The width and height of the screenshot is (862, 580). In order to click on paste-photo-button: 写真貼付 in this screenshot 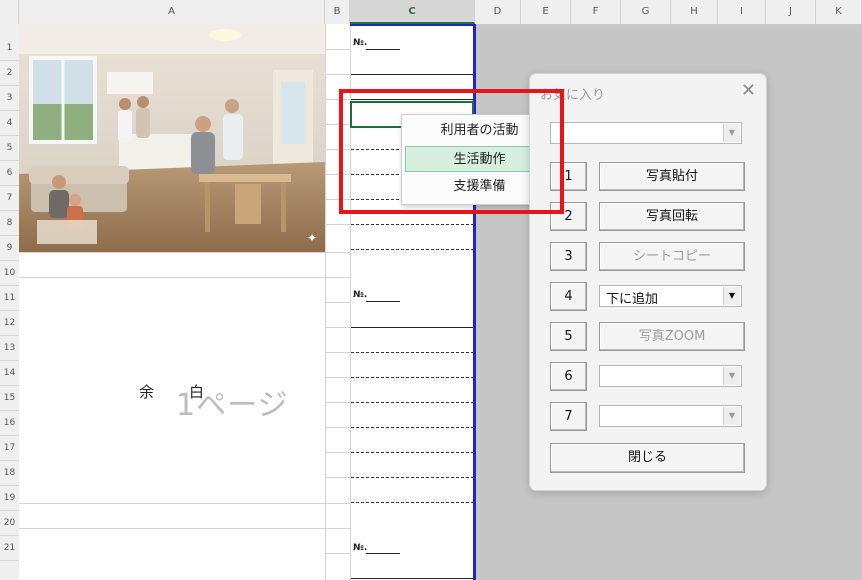, I will do `click(672, 176)`.